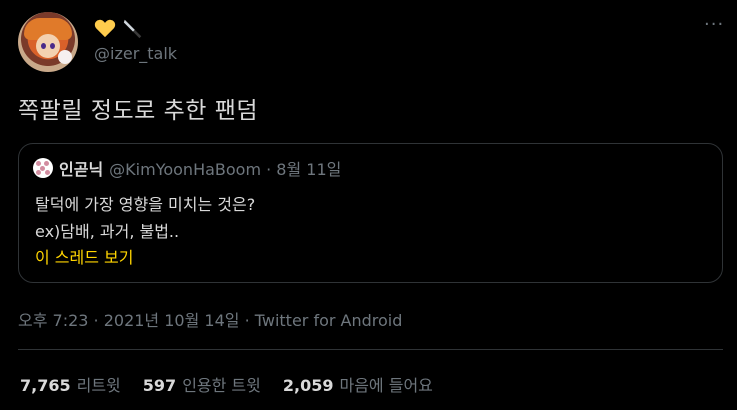 The image size is (737, 410). I want to click on show-thread-link: 이 스레드 보기, so click(84, 256).